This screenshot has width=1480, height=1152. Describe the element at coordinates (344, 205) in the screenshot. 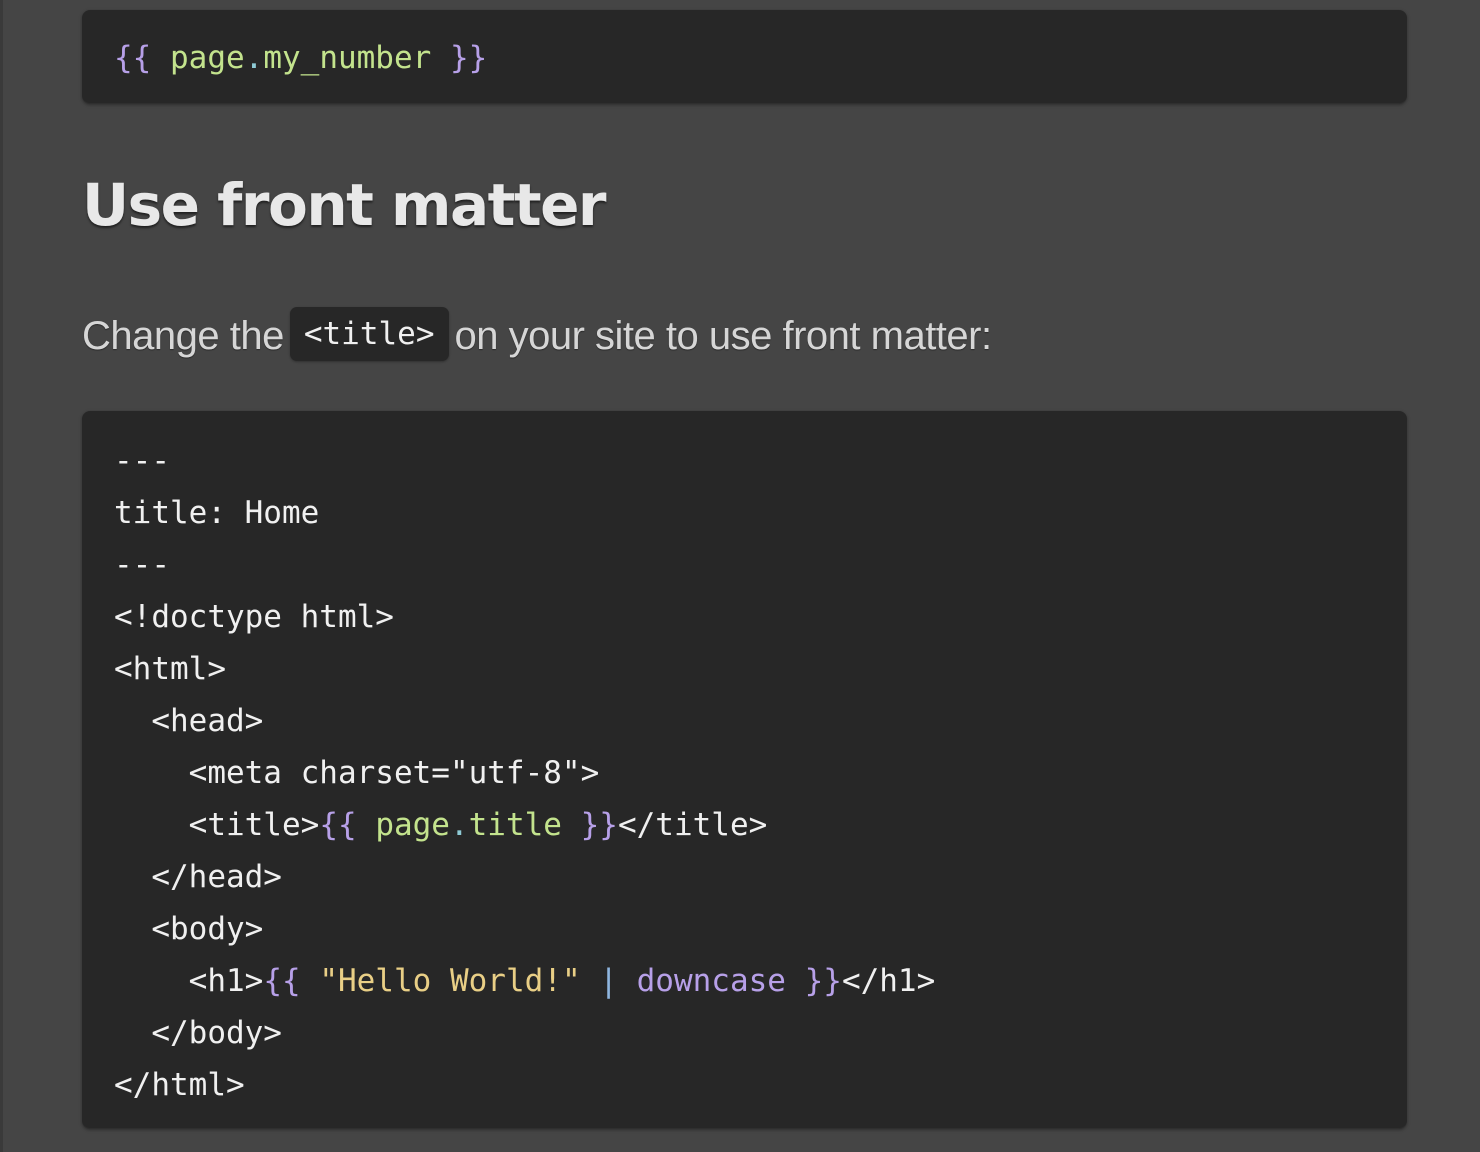

I see `section-heading: Use front matter` at that location.